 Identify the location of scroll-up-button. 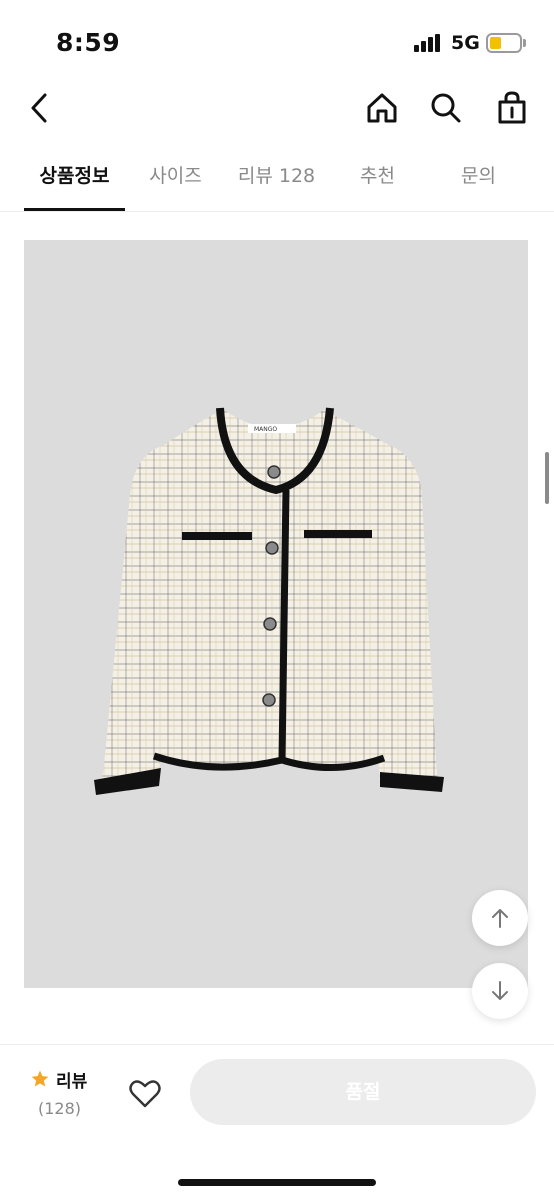
(500, 918).